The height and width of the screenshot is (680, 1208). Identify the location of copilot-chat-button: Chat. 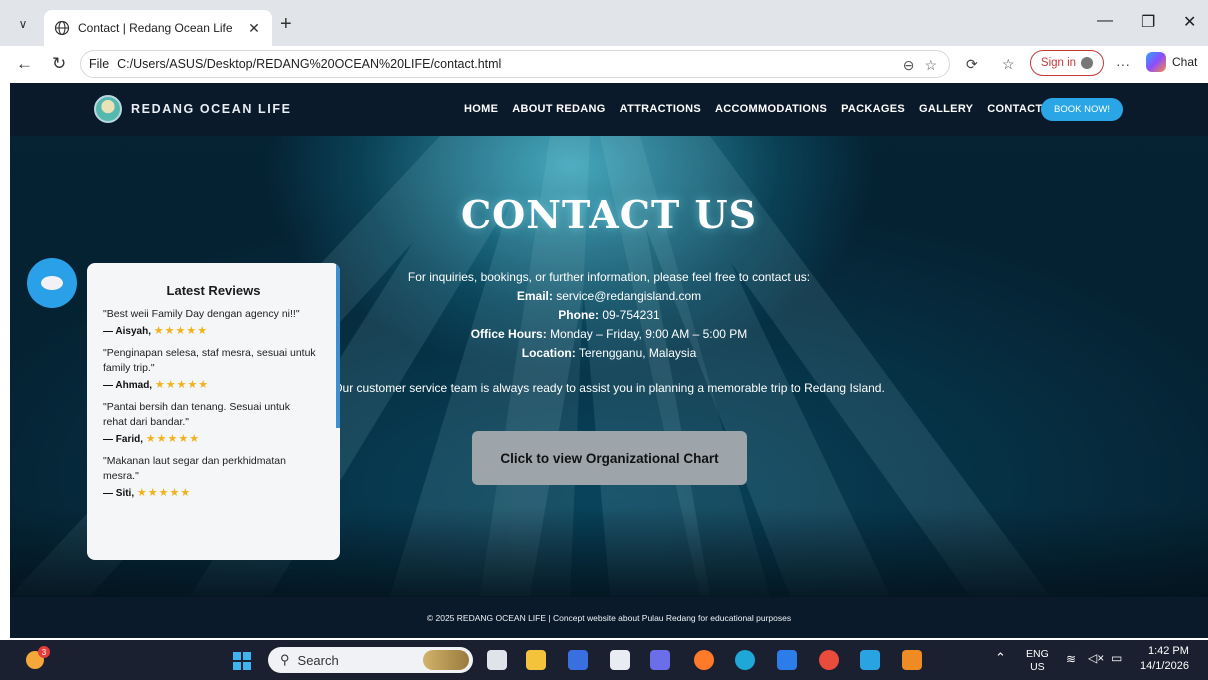
(1171, 62).